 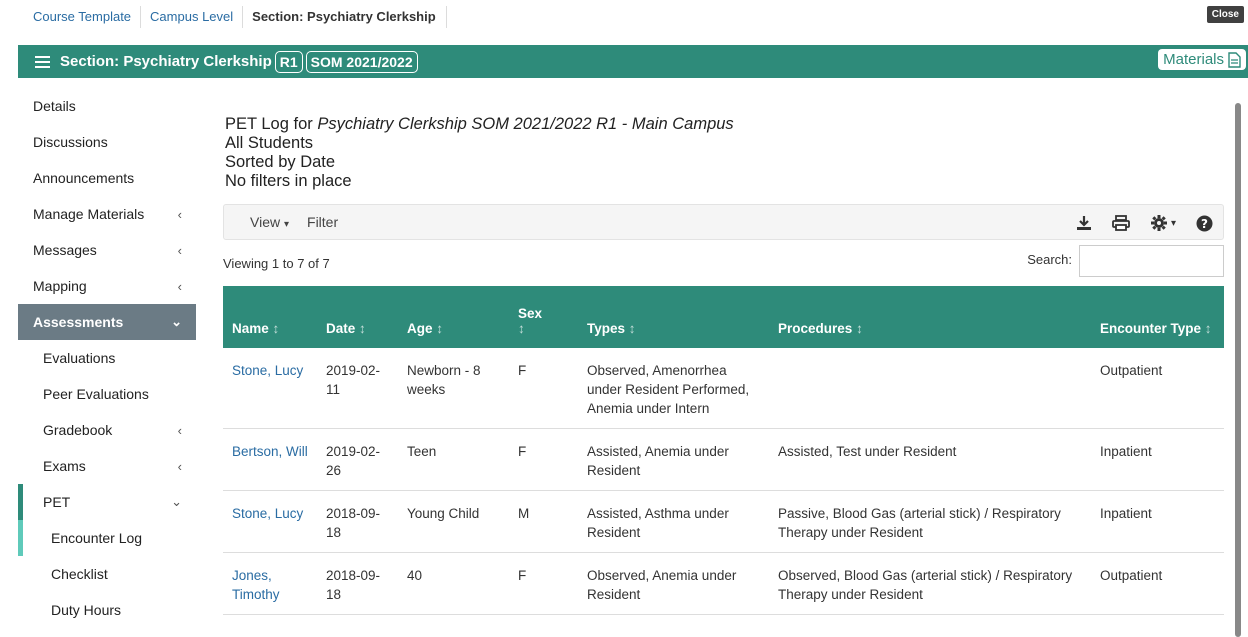 I want to click on filter-button: Filter, so click(x=313, y=222).